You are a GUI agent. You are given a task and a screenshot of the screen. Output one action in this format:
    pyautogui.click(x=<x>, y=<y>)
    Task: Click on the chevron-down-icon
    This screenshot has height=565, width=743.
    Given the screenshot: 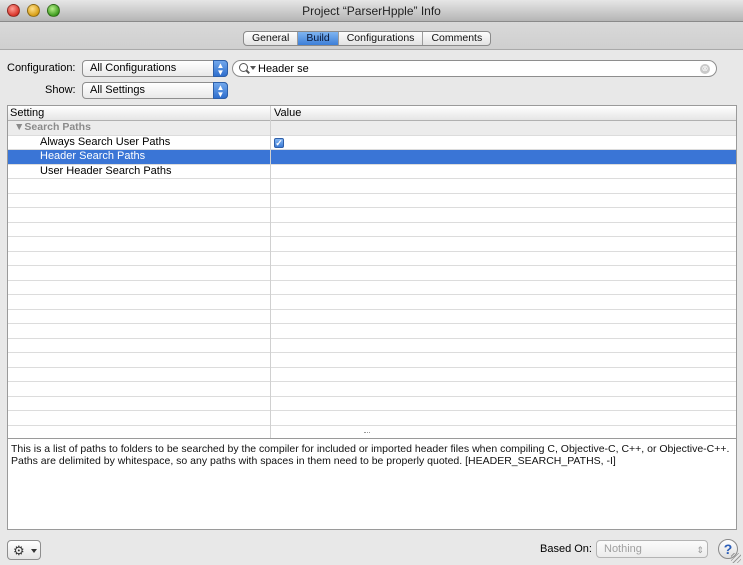 What is the action you would take?
    pyautogui.click(x=34, y=551)
    